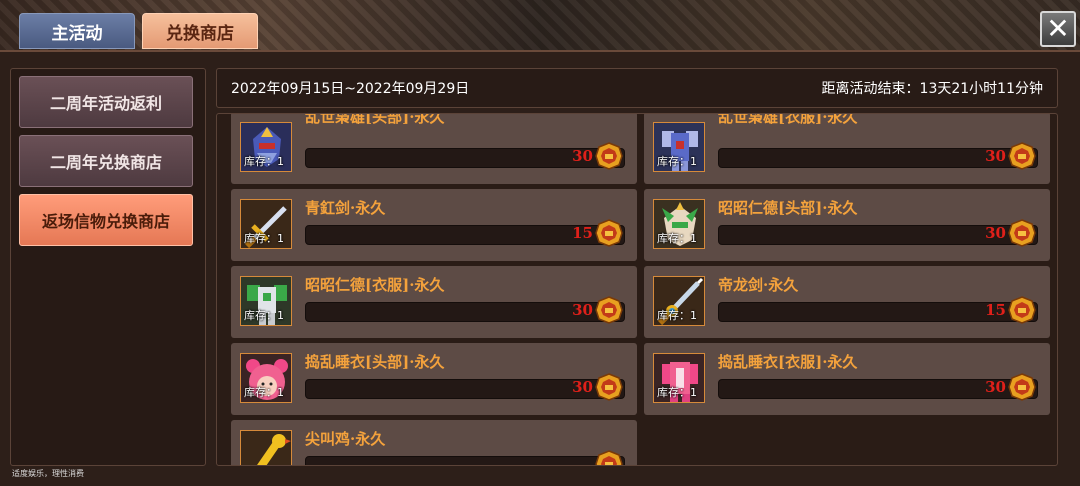  What do you see at coordinates (345, 439) in the screenshot?
I see `item-name: 尖叫鸡·永久` at bounding box center [345, 439].